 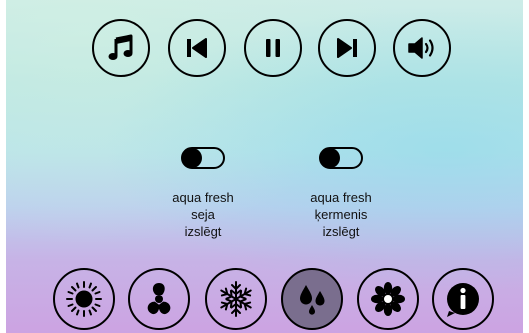 I want to click on sun-icon, so click(x=84, y=299).